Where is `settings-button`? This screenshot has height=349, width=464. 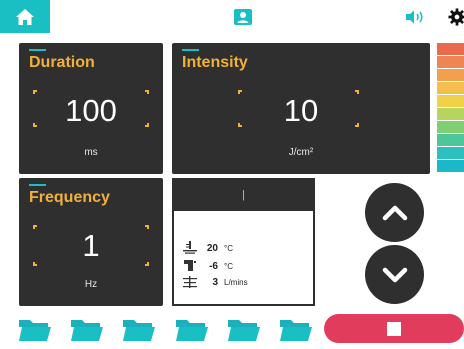
settings-button is located at coordinates (456, 17).